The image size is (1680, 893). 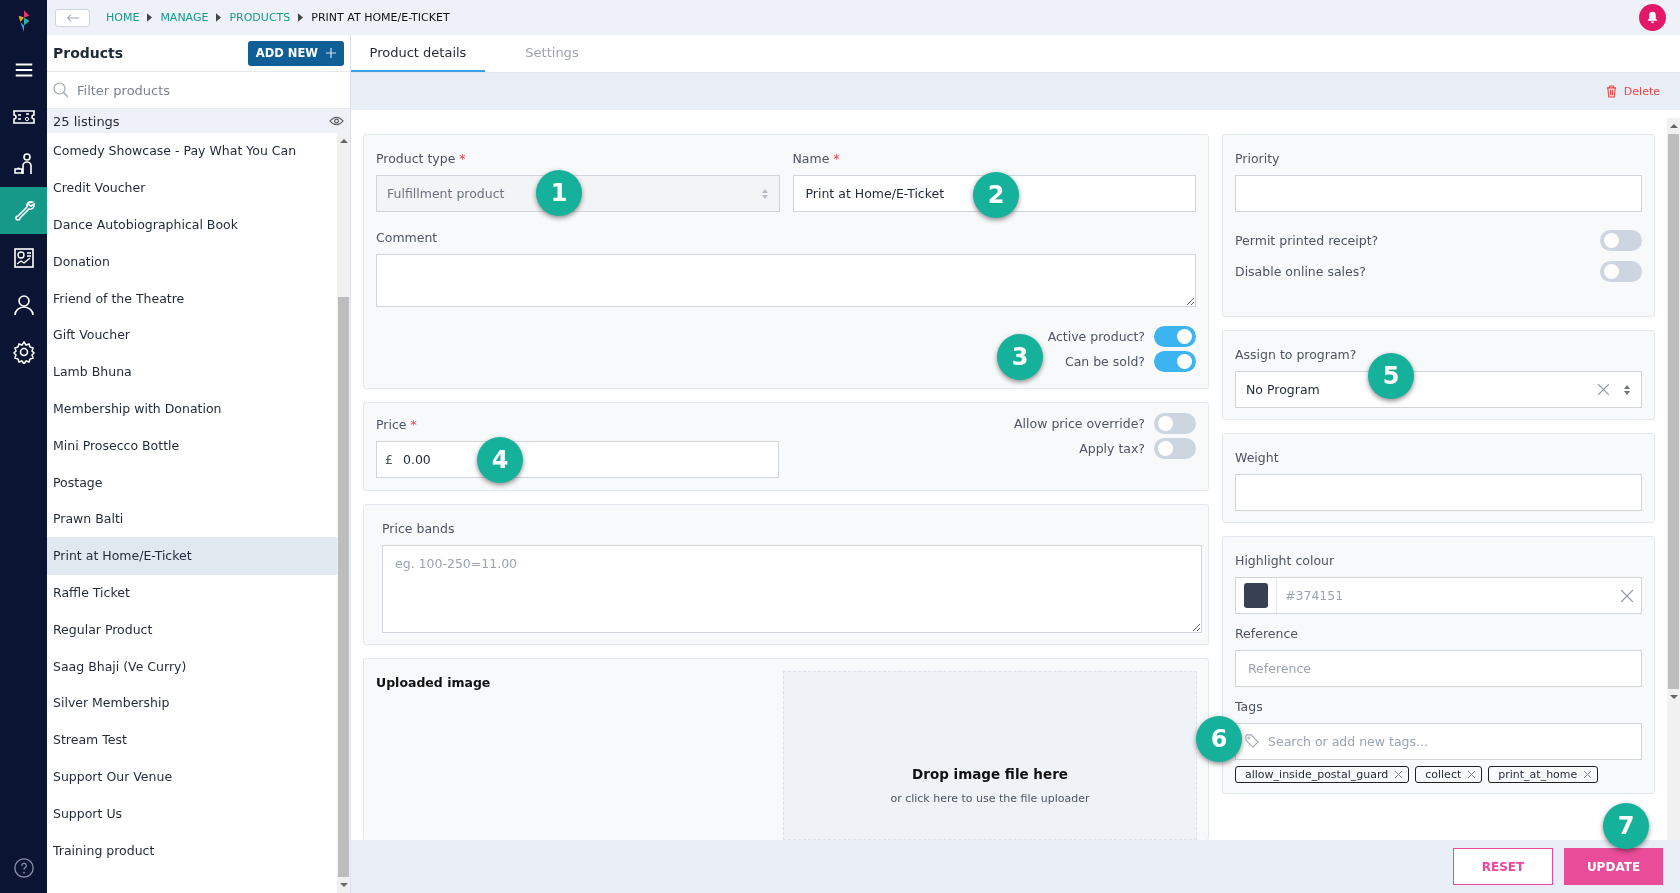 What do you see at coordinates (61, 90) in the screenshot?
I see `search-icon` at bounding box center [61, 90].